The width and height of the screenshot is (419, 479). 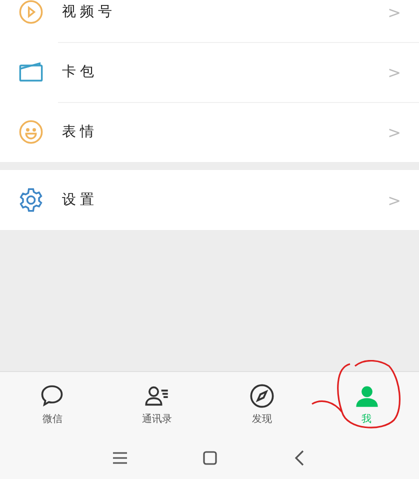 I want to click on menu-item: 设置, so click(x=225, y=200).